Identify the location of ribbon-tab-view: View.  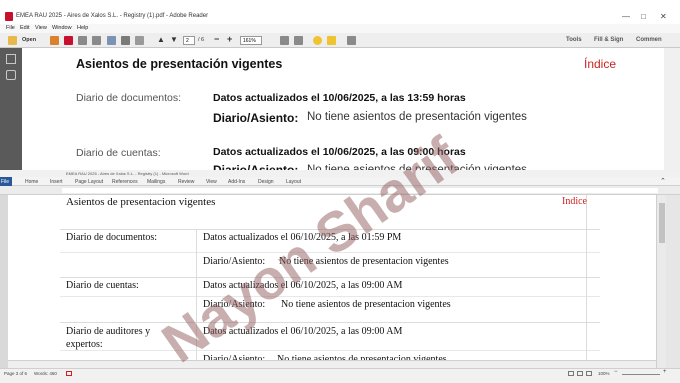
(211, 182).